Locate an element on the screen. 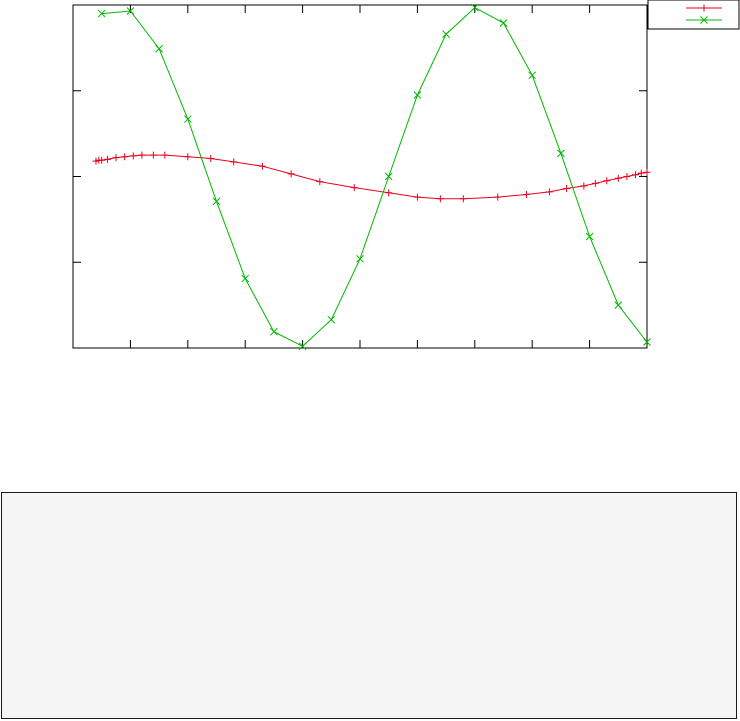 This screenshot has width=740, height=721. text-output-content is located at coordinates (369, 503).